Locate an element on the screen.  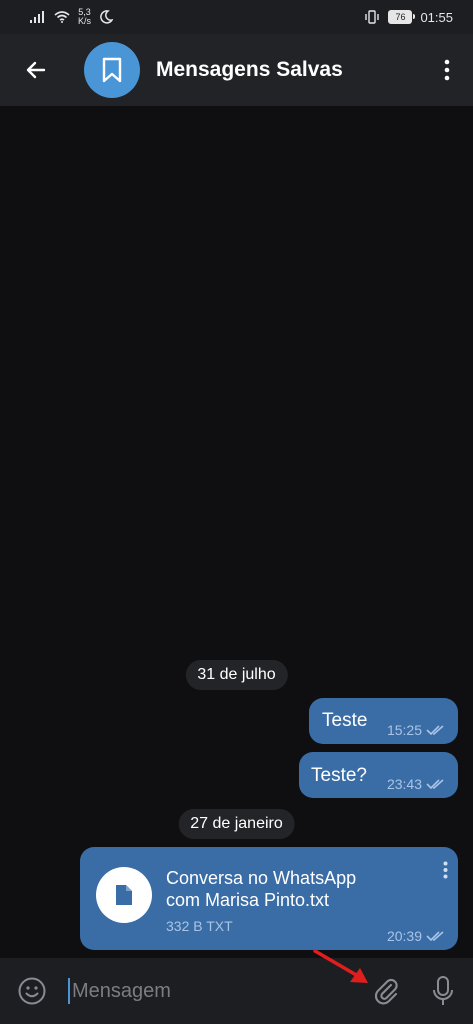
bookmark-icon is located at coordinates (112, 70).